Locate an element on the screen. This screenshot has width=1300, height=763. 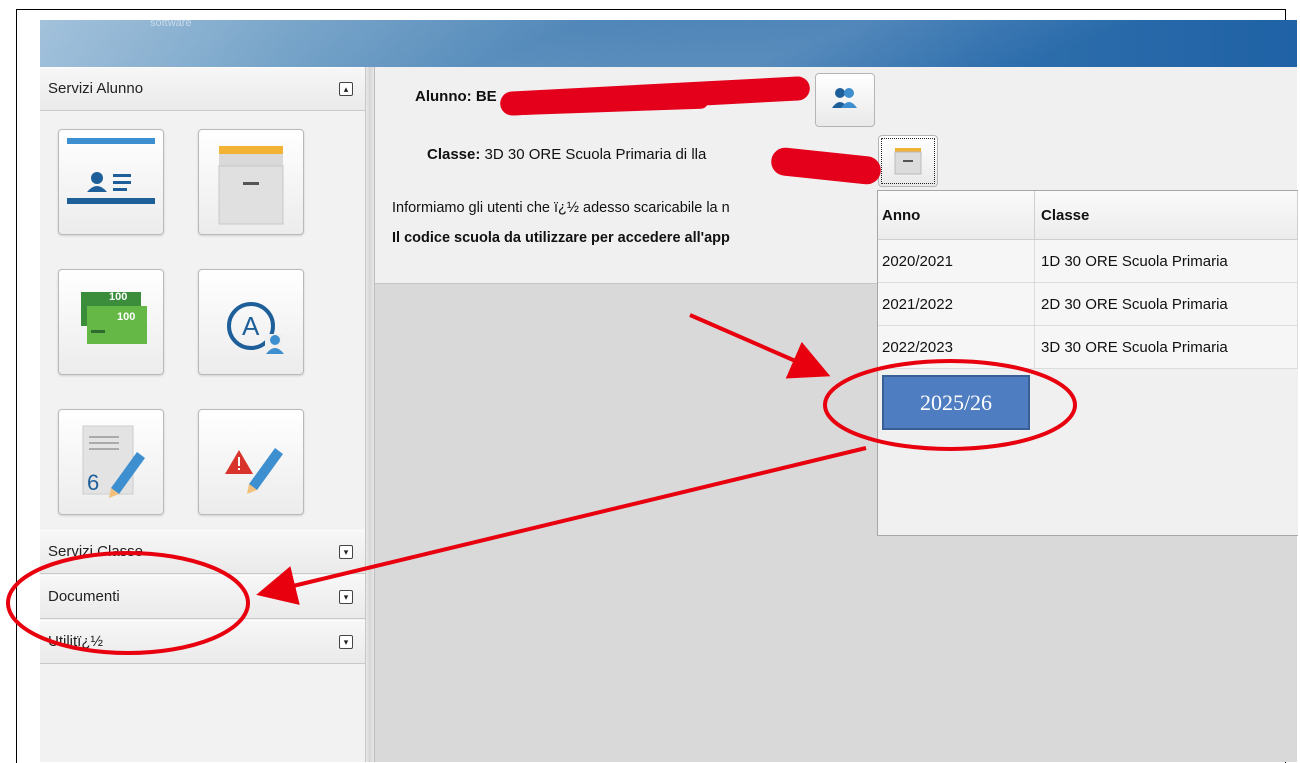
users-icon is located at coordinates (844, 98).